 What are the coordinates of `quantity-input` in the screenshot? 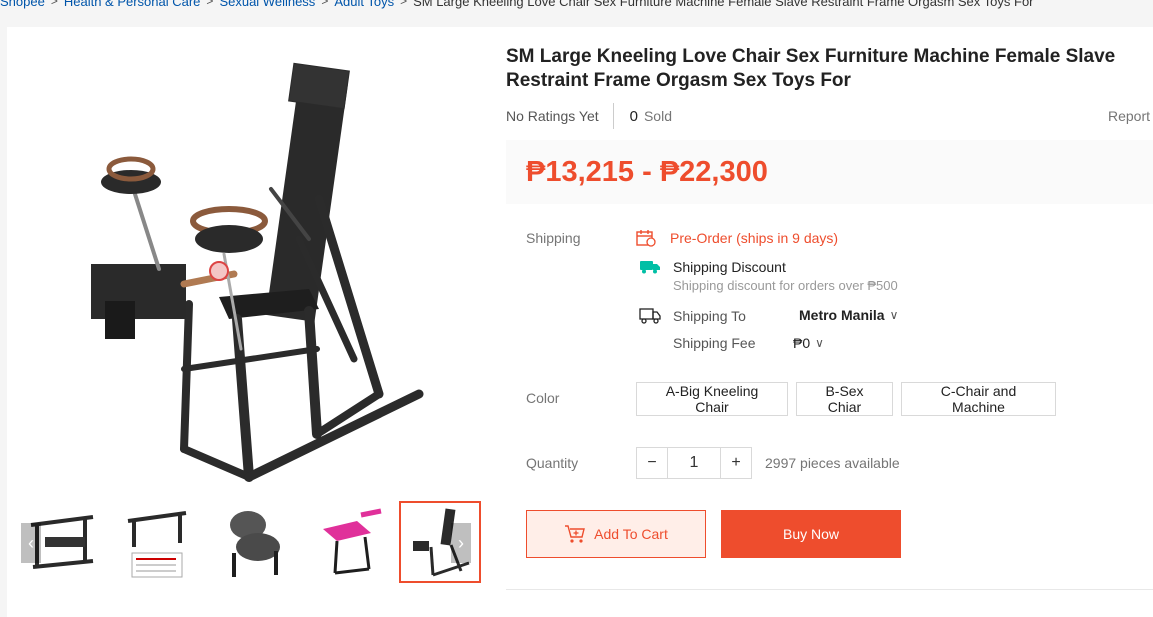 It's located at (694, 463).